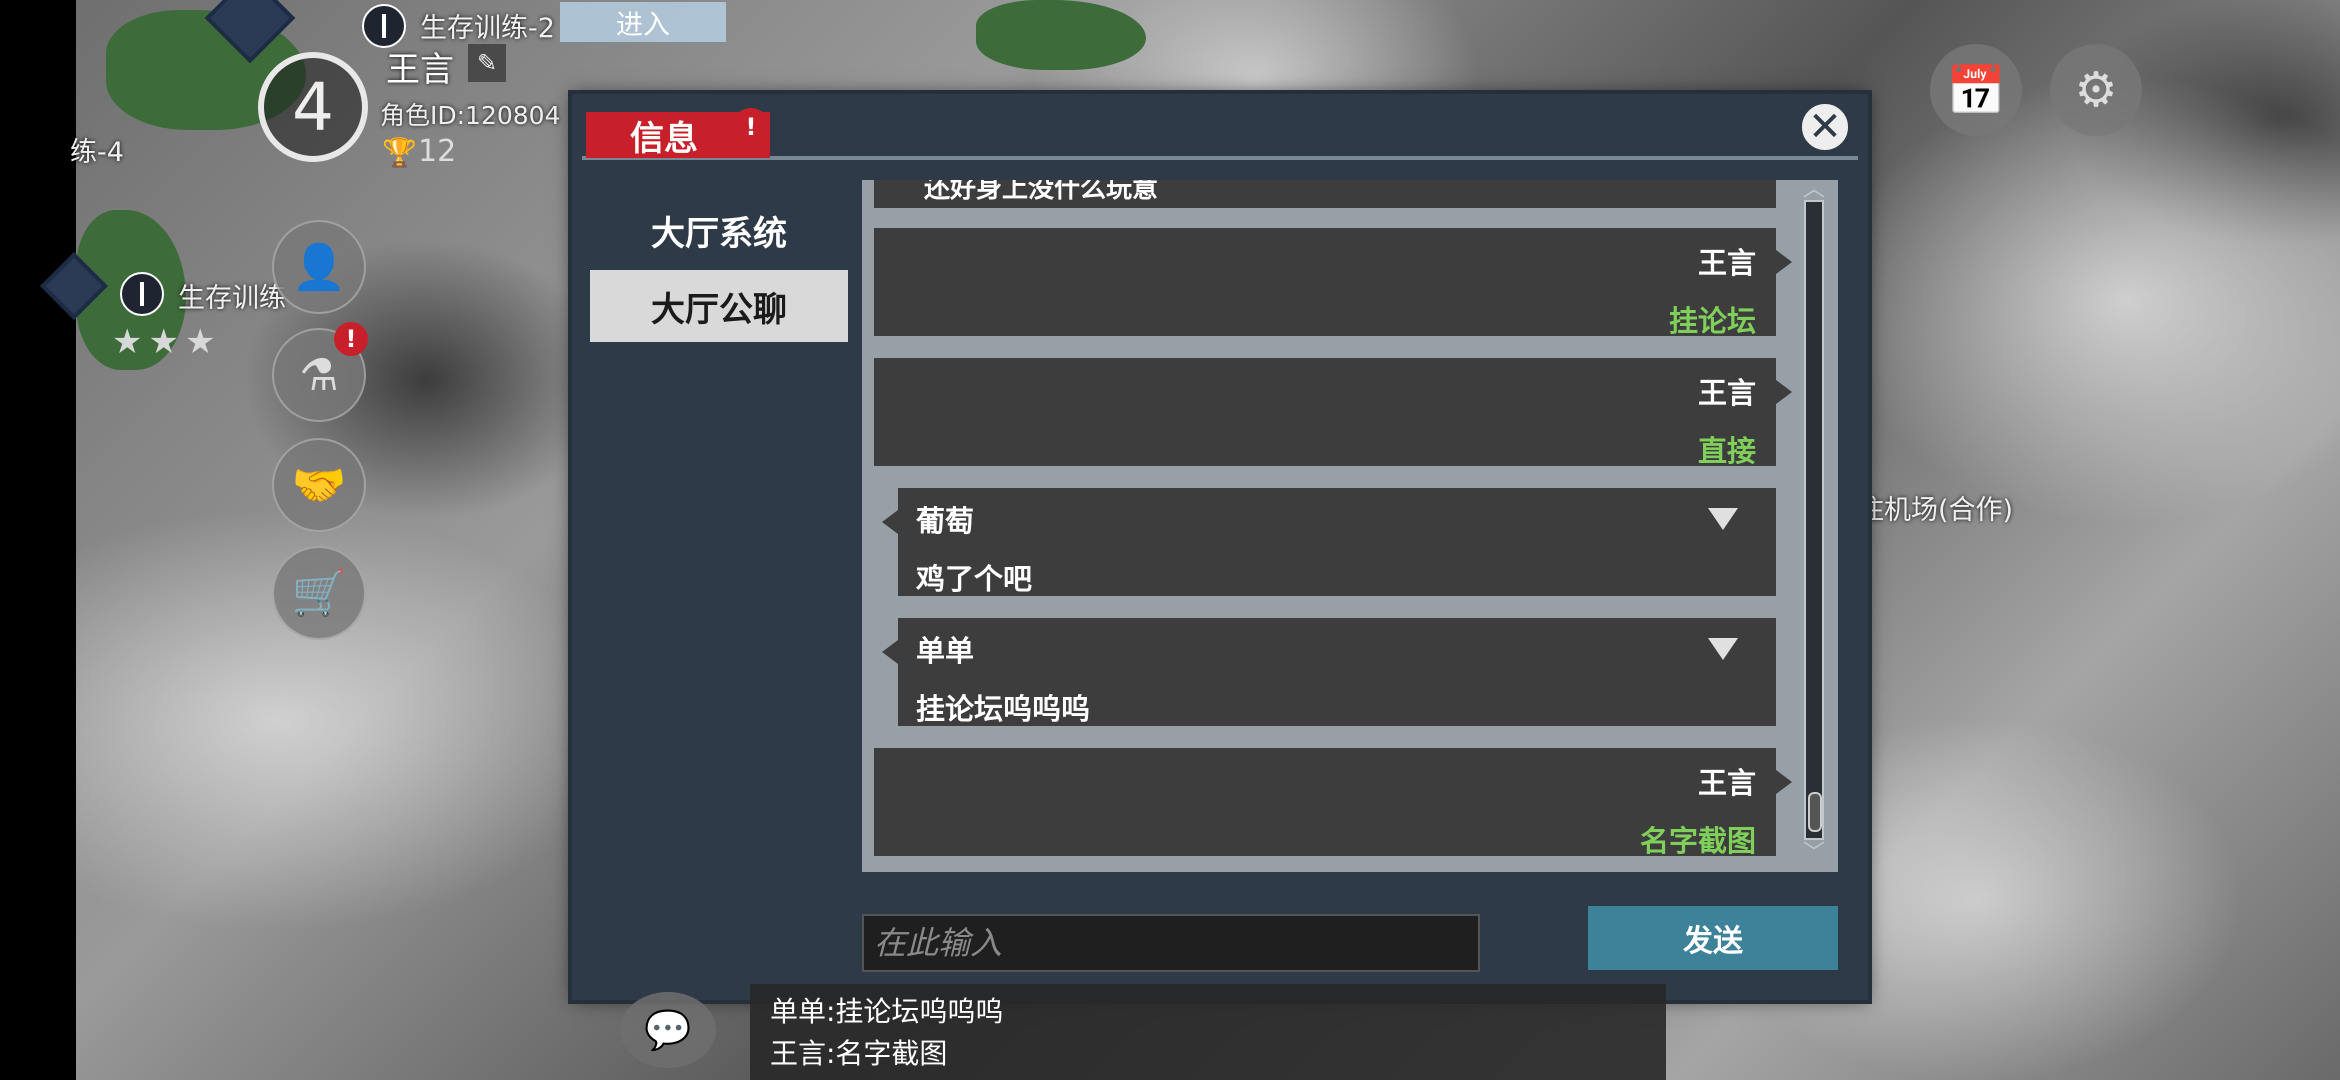  What do you see at coordinates (97, 149) in the screenshot?
I see `map-label-left-edge: 练-4` at bounding box center [97, 149].